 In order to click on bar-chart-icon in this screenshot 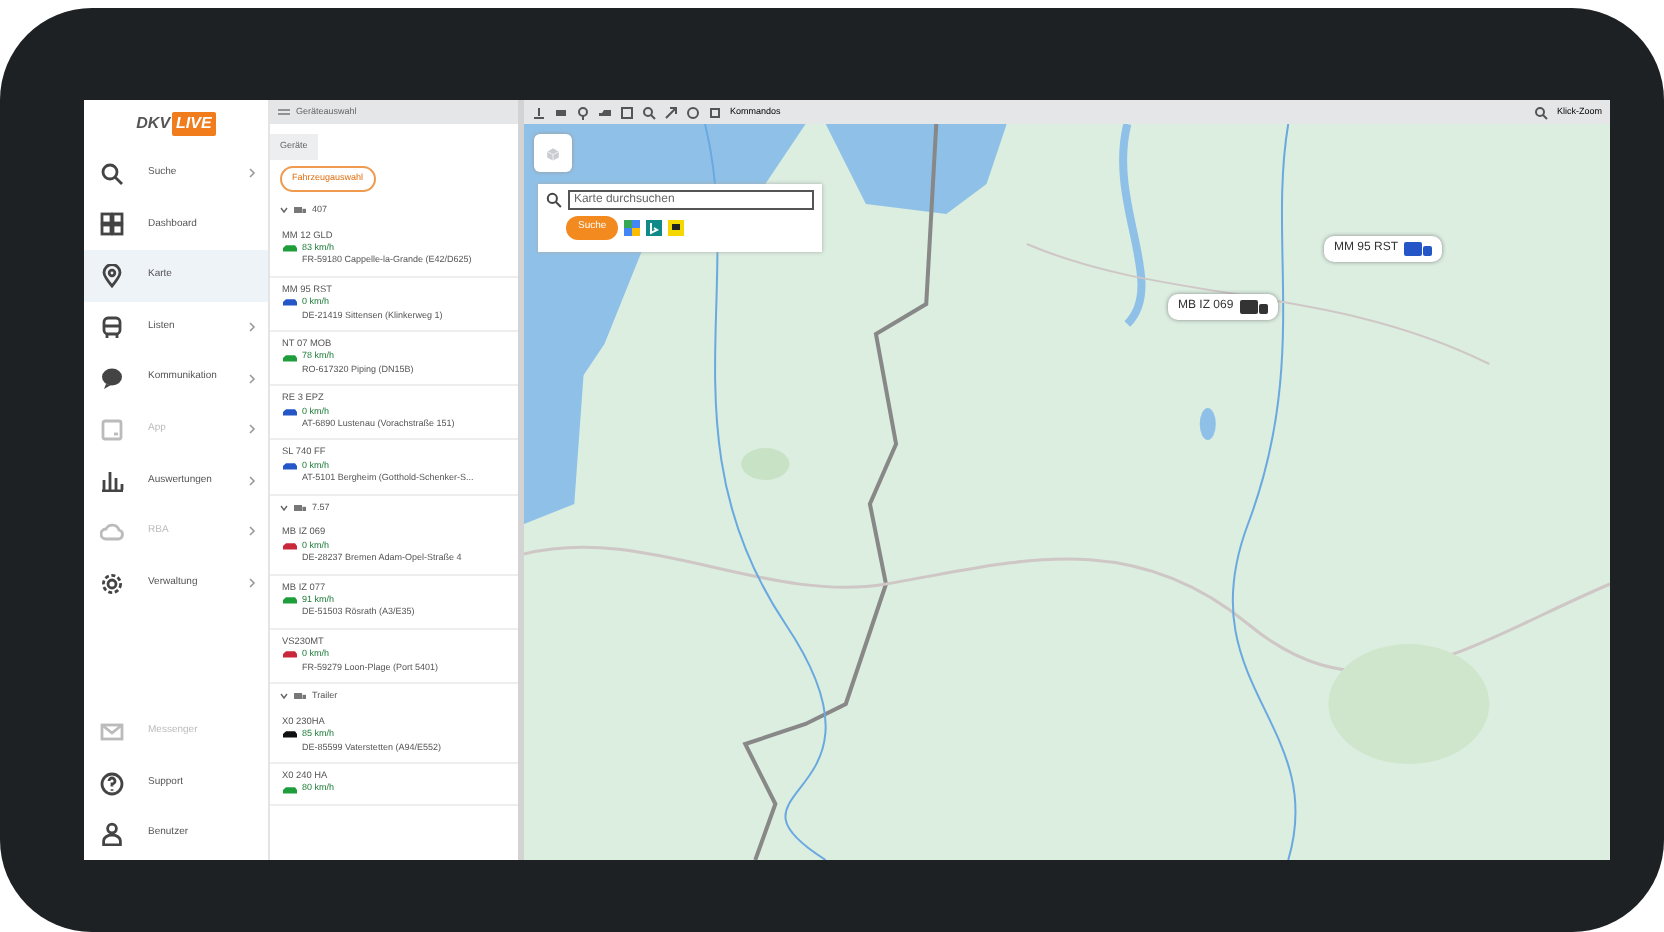, I will do `click(112, 480)`.